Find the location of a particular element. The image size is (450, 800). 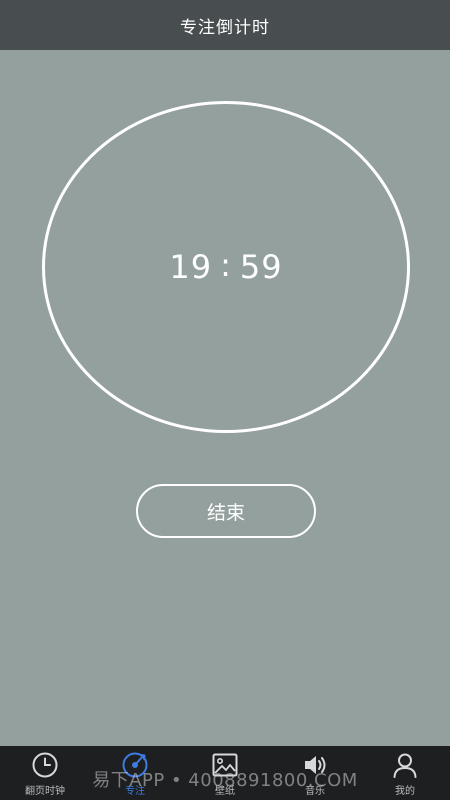

tab-label: 翻页时钟 is located at coordinates (45, 791).